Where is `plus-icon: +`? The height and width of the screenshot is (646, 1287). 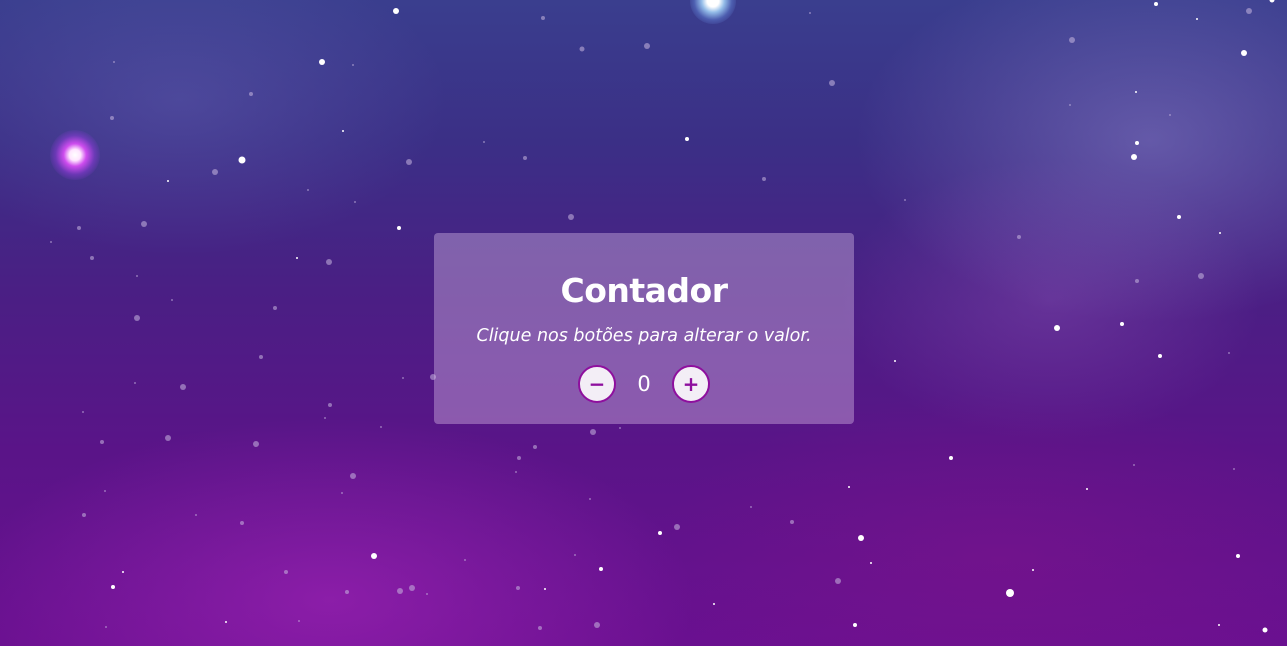
plus-icon: + is located at coordinates (691, 384).